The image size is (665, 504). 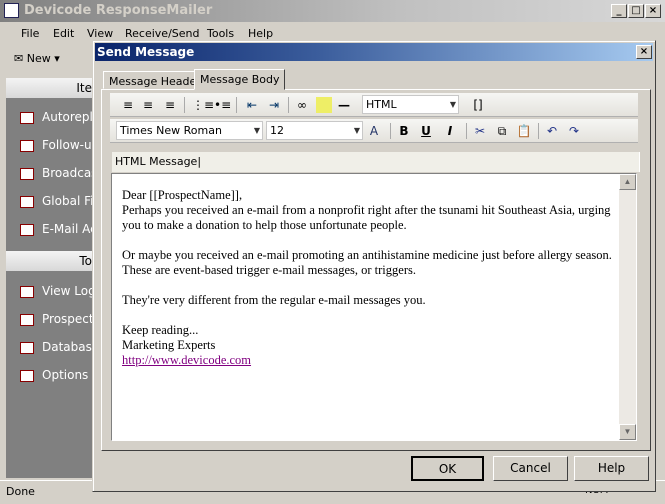 I want to click on wrench-icon, so click(x=27, y=375).